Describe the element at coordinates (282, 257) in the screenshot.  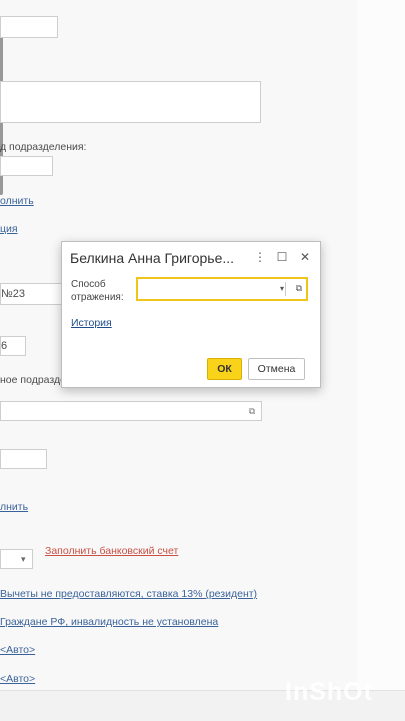
I see `maximize-icon: ☐` at that location.